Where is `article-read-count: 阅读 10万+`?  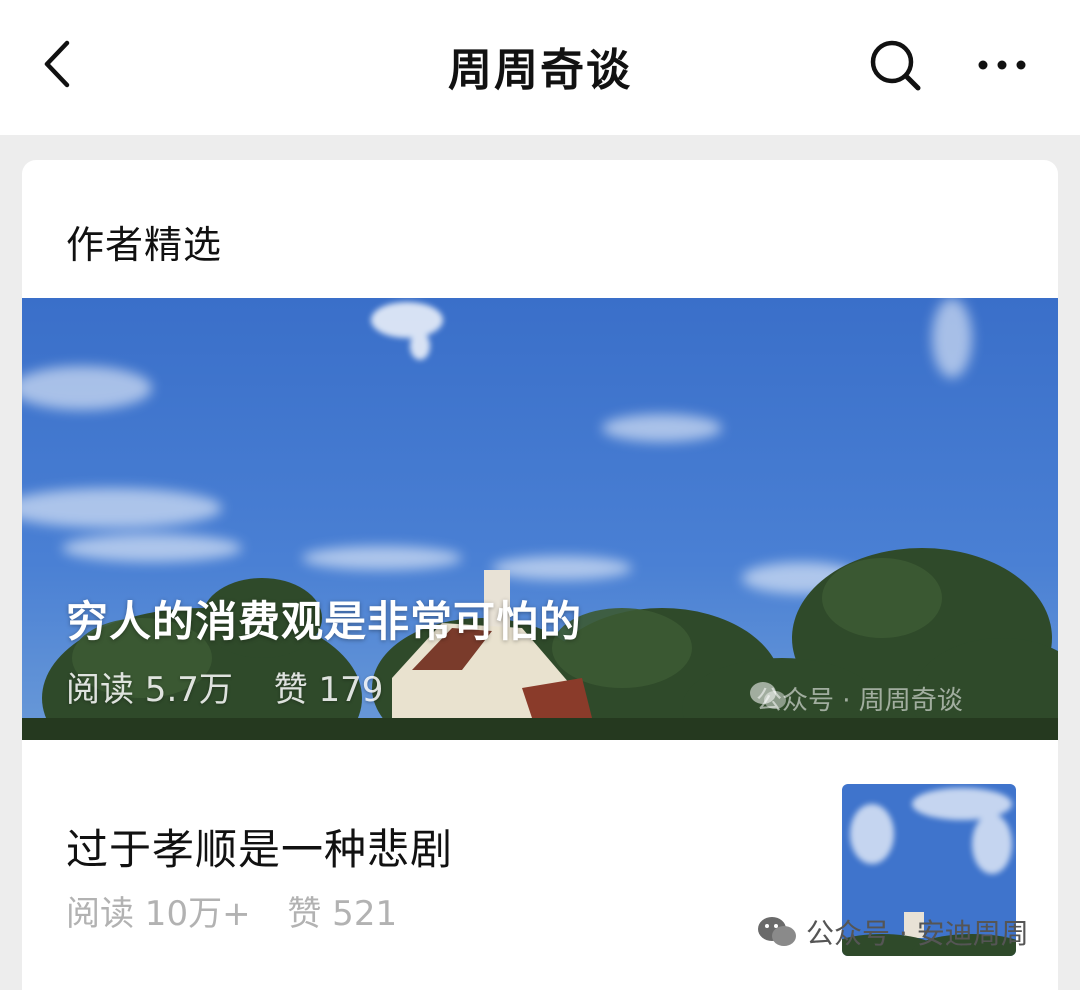 article-read-count: 阅读 10万+ is located at coordinates (158, 914).